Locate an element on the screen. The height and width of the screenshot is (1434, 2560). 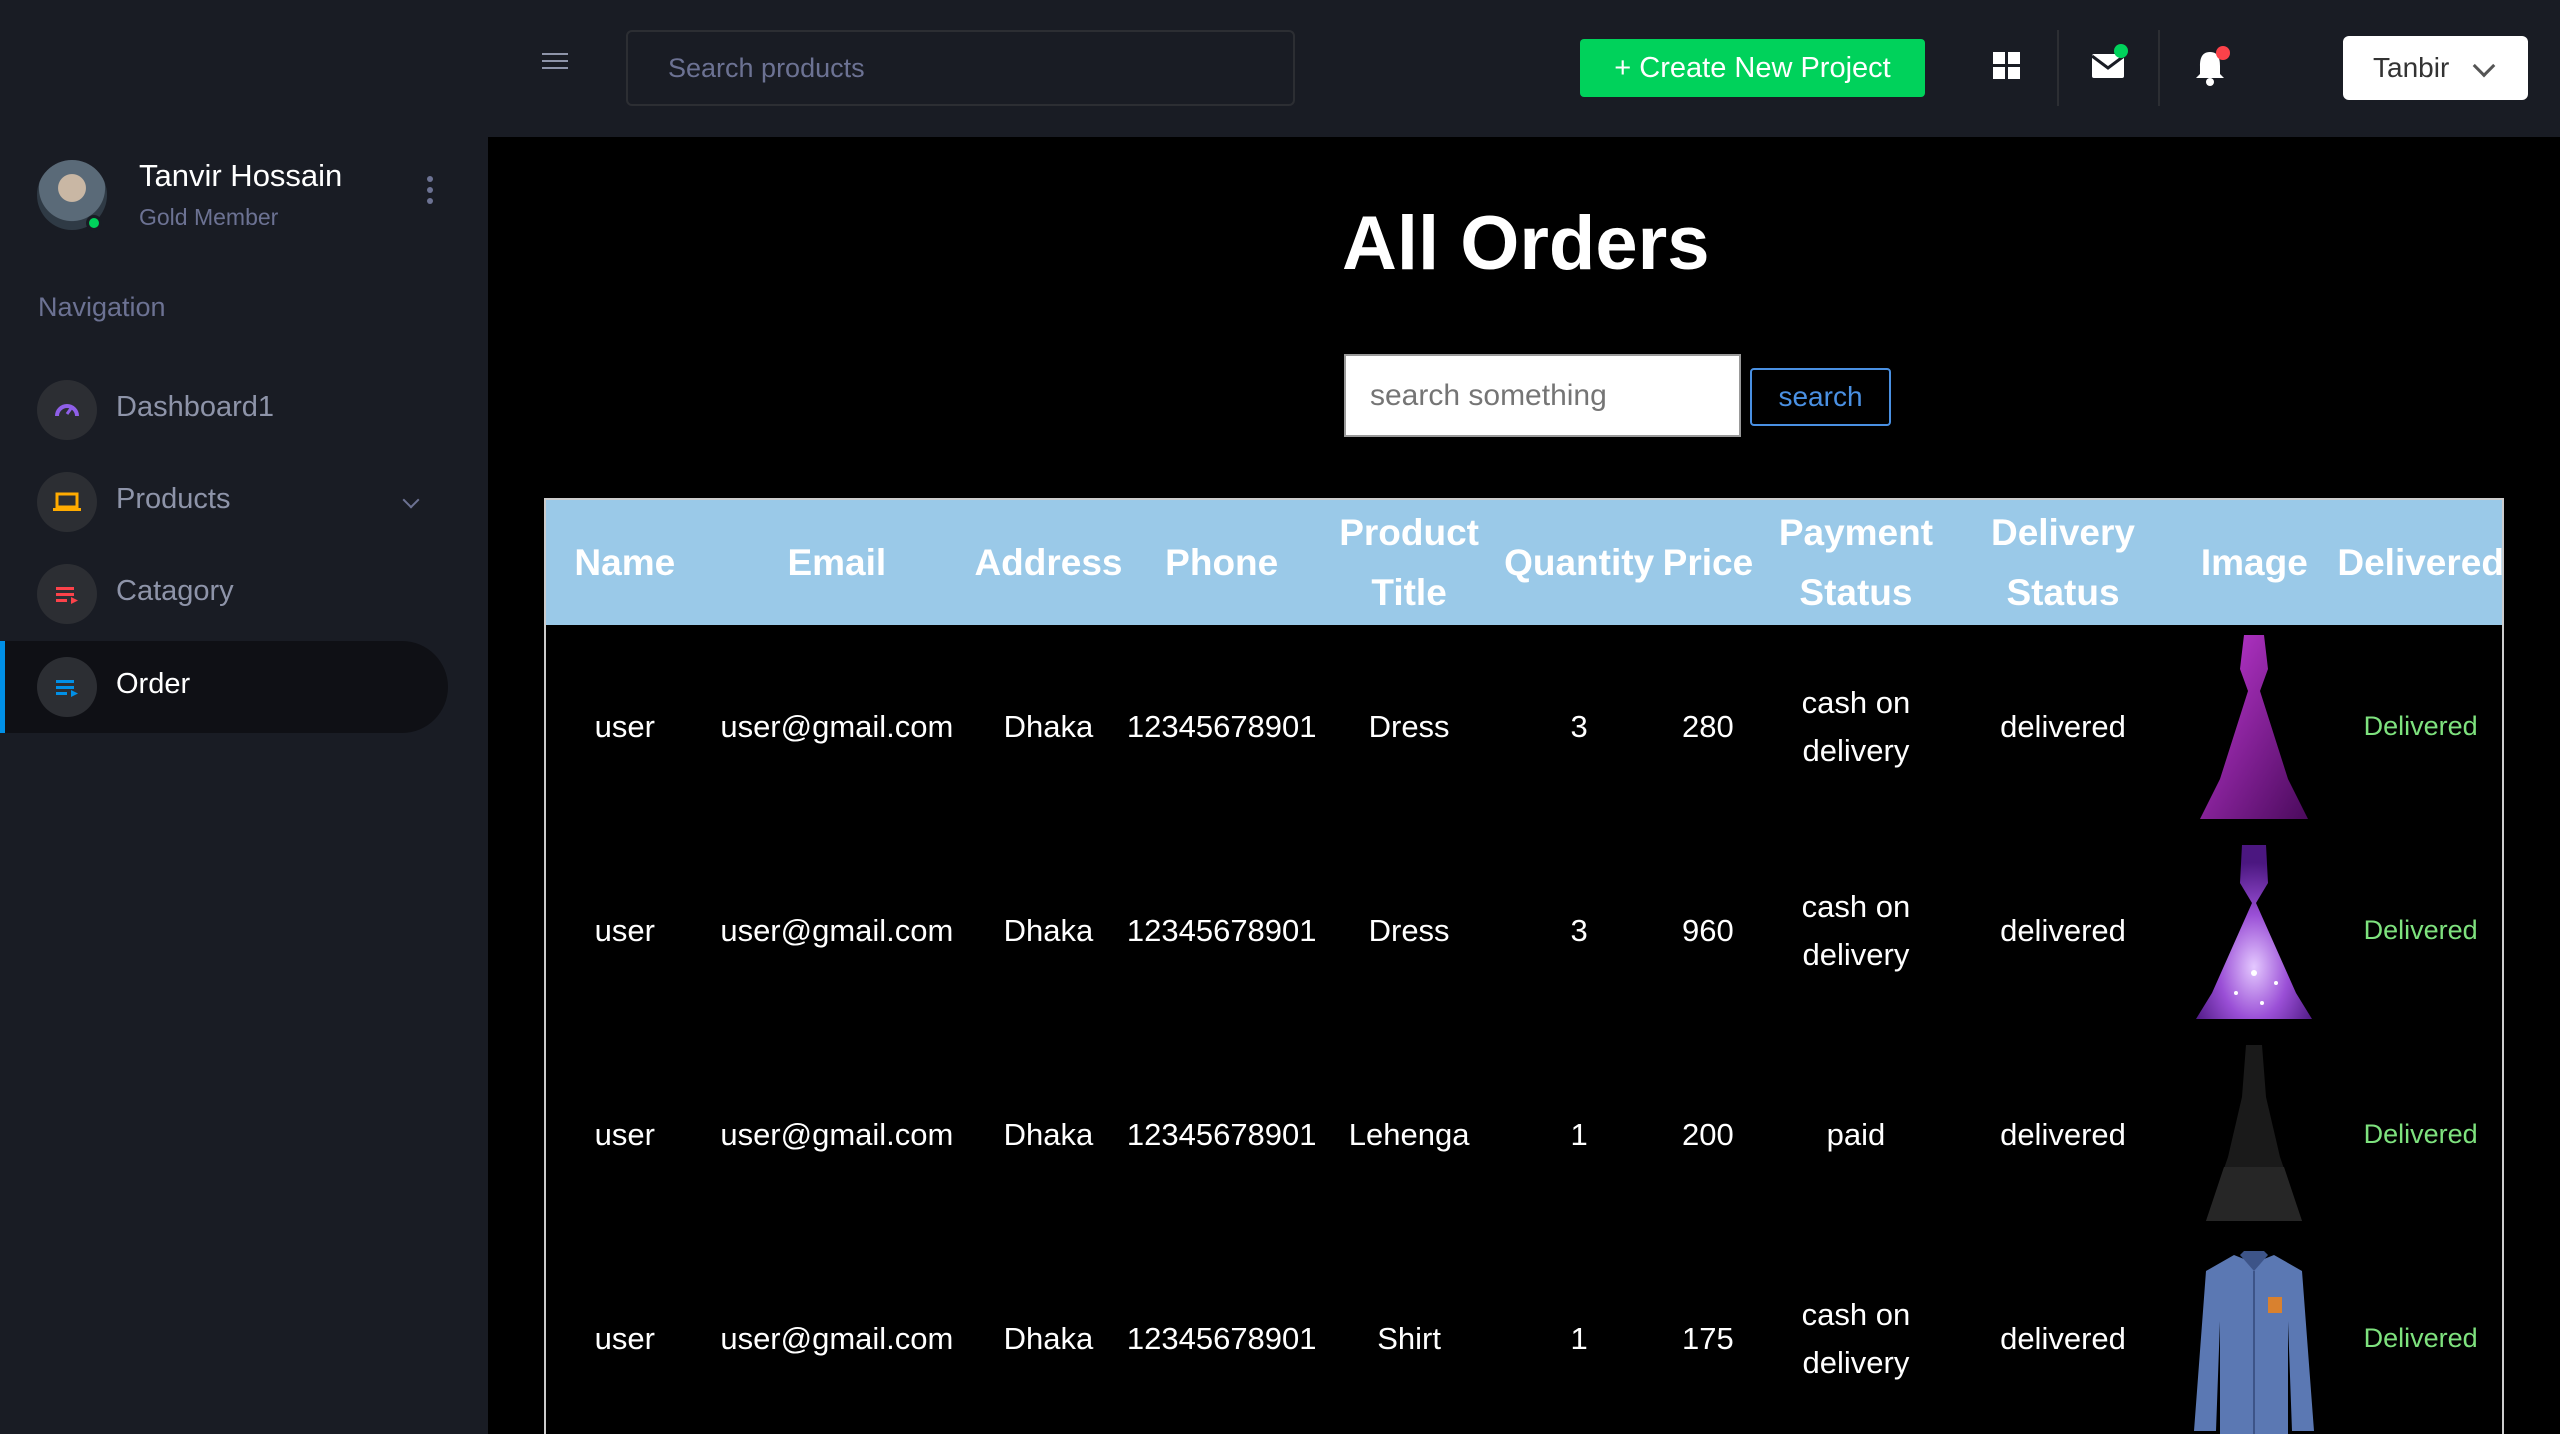
cell-payment-status: paid is located at coordinates (1856, 1134).